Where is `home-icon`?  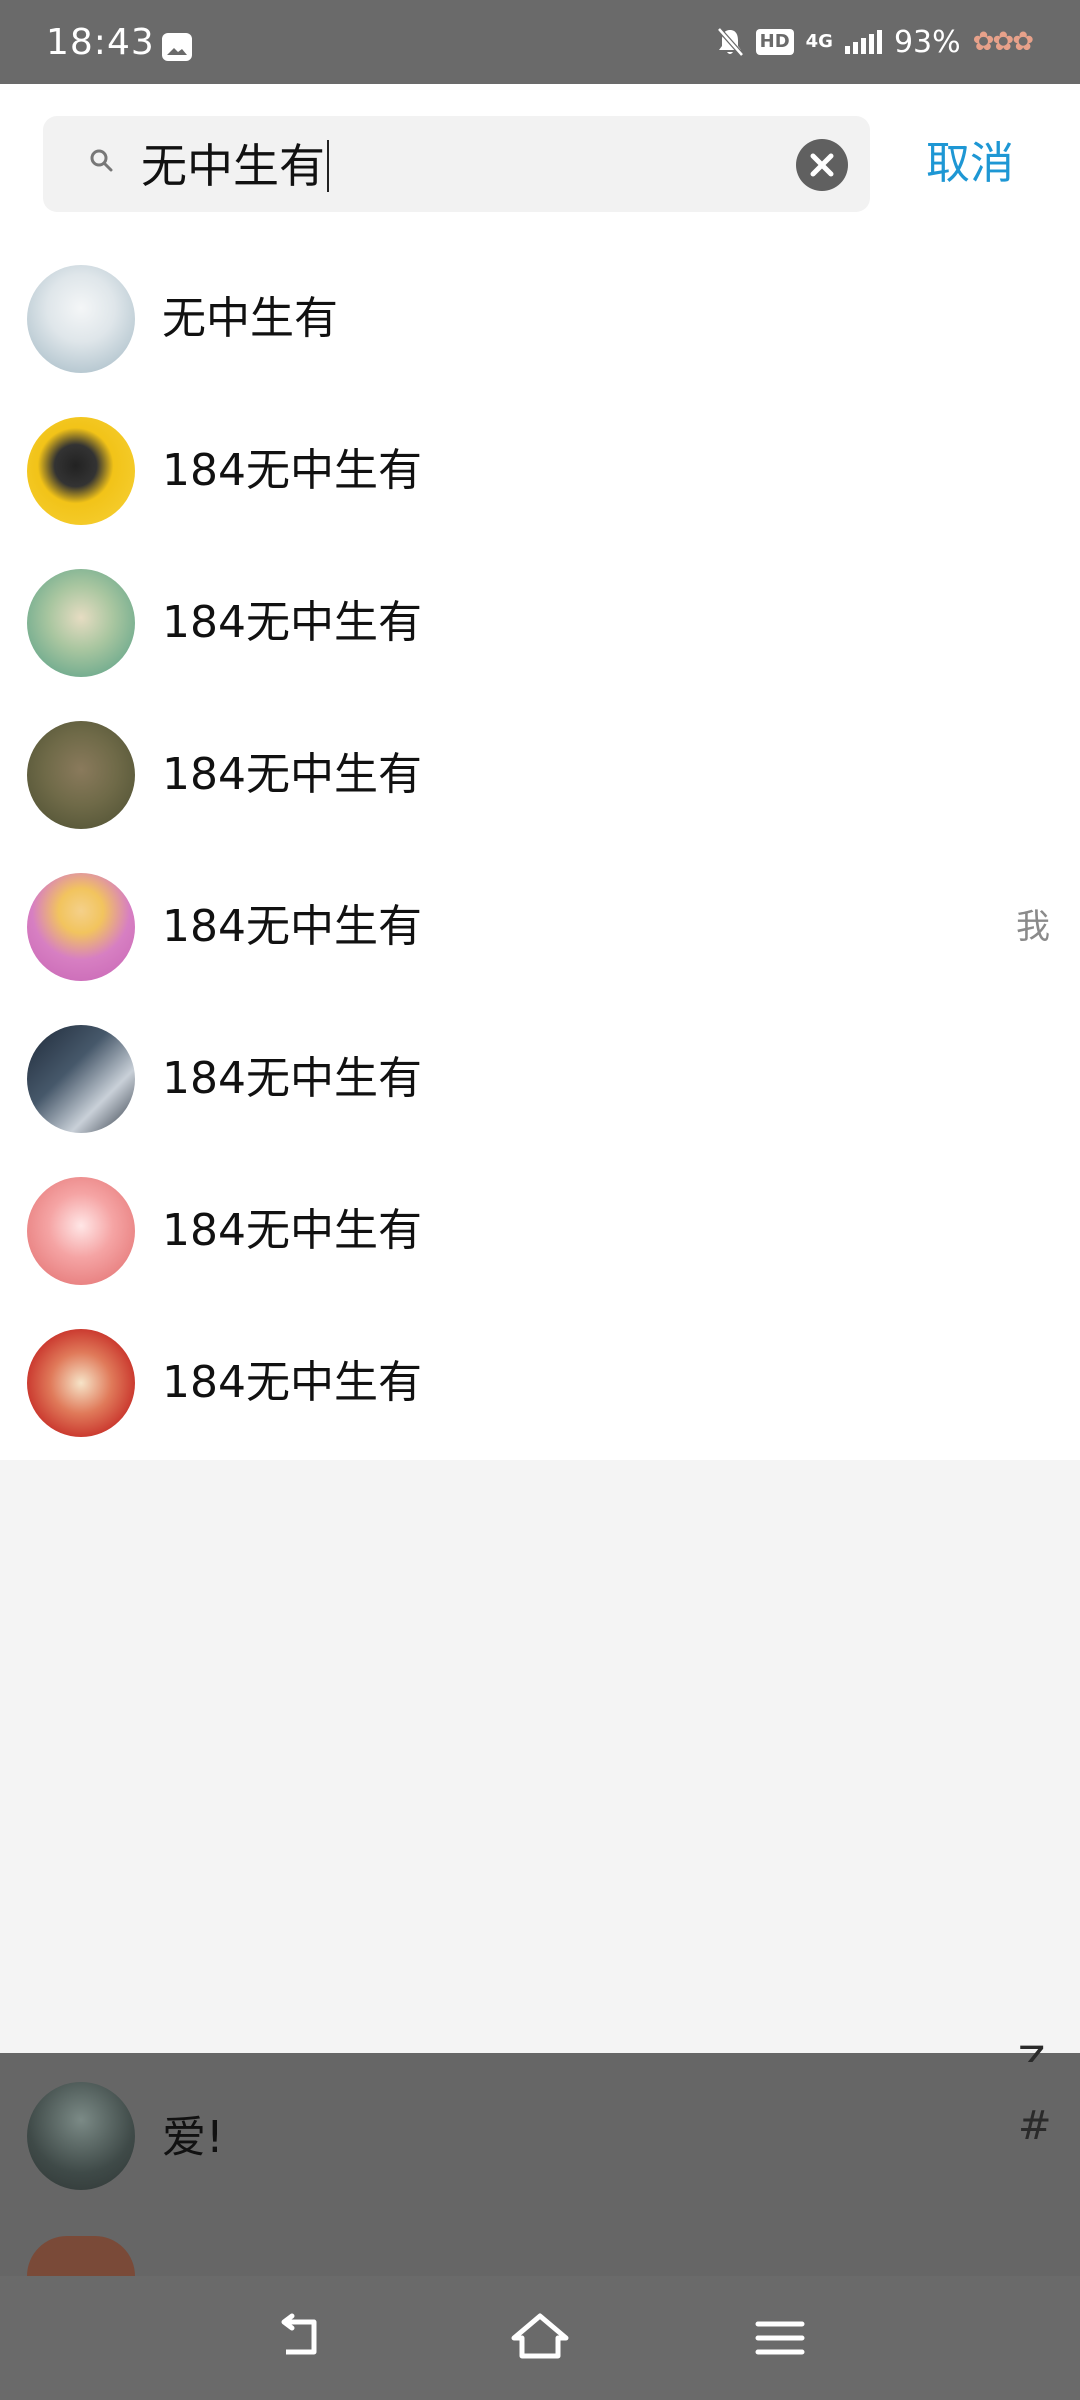 home-icon is located at coordinates (540, 2338).